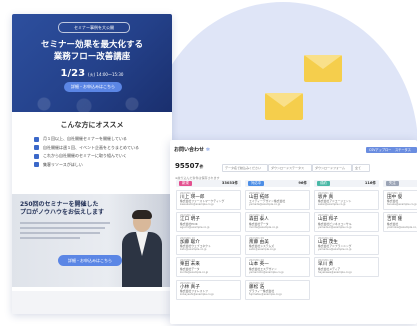 Image resolution: width=417 pixels, height=326 pixels. I want to click on hero-headline-line1: セミナー効果を最大化する, so click(91, 45).